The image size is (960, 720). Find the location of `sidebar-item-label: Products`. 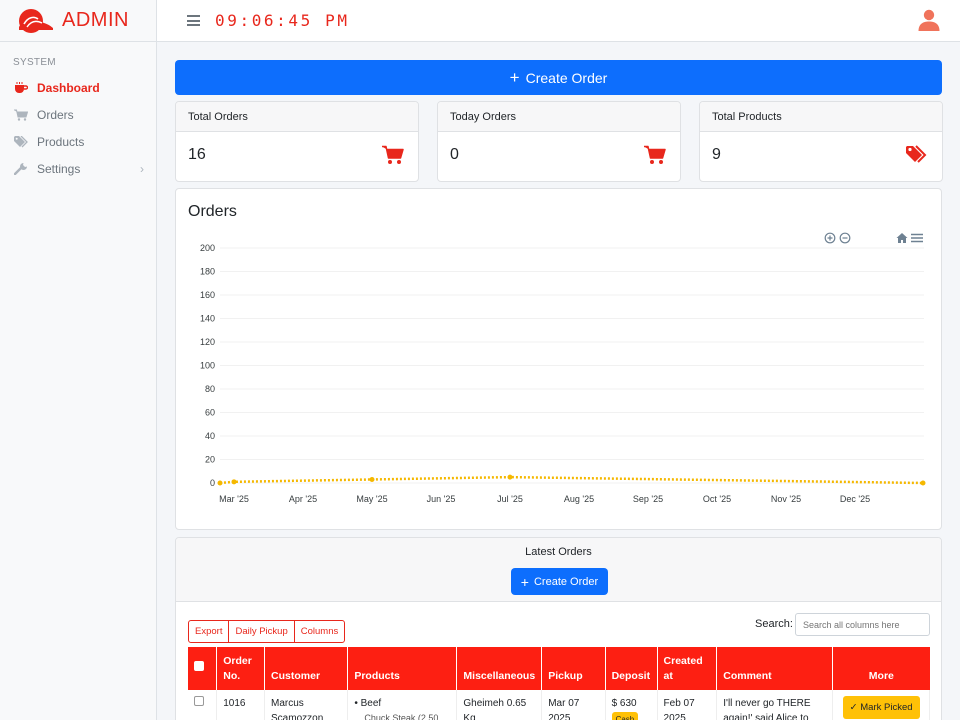

sidebar-item-label: Products is located at coordinates (61, 141).